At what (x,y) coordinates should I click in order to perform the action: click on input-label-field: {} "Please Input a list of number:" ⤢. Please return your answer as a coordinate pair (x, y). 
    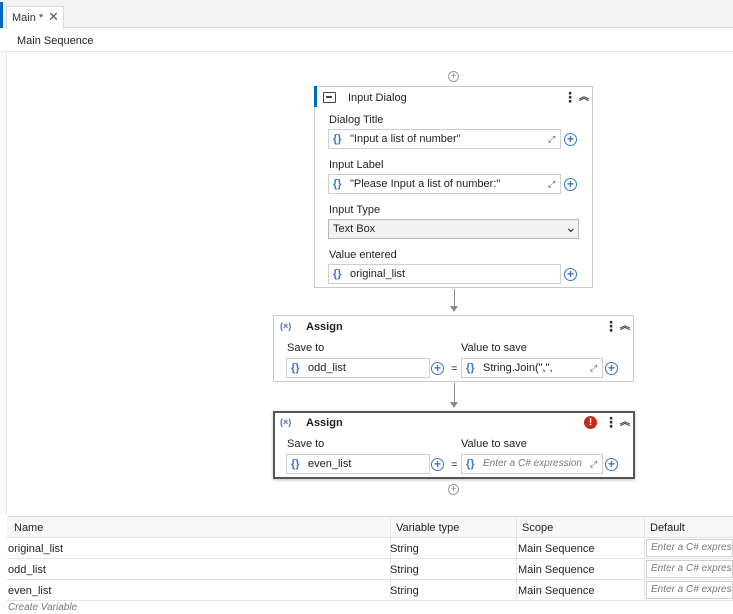
    Looking at the image, I should click on (444, 184).